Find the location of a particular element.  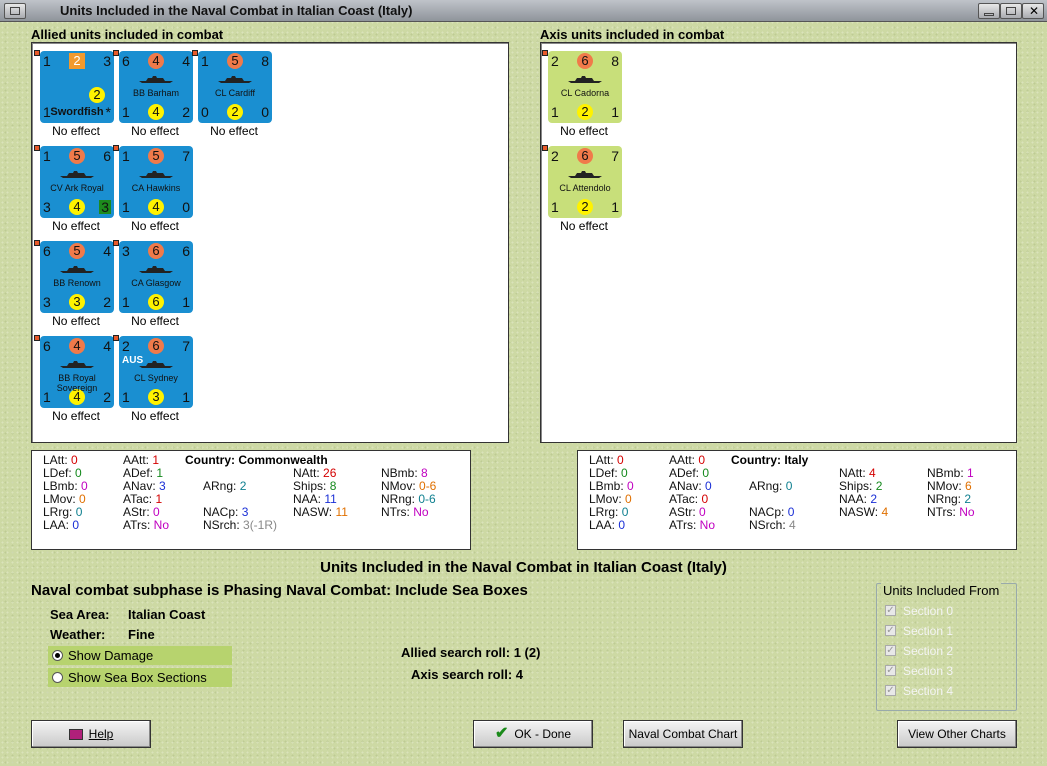

section-3-label: Section 3 is located at coordinates (928, 671).